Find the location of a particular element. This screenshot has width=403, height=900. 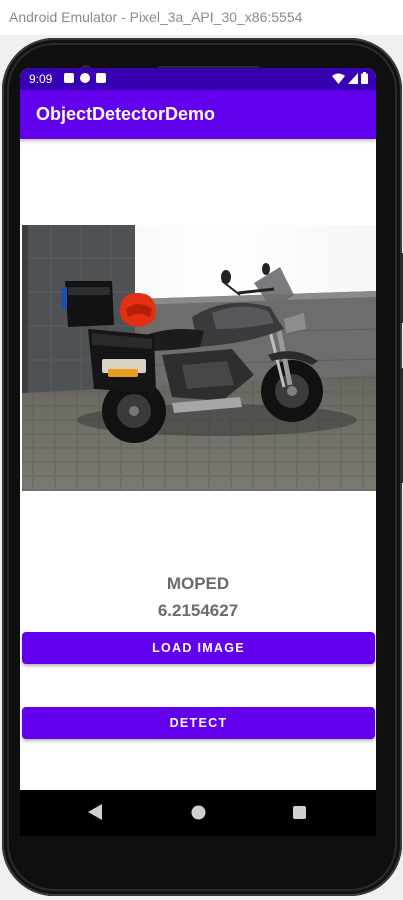

battery-icon is located at coordinates (364, 78).